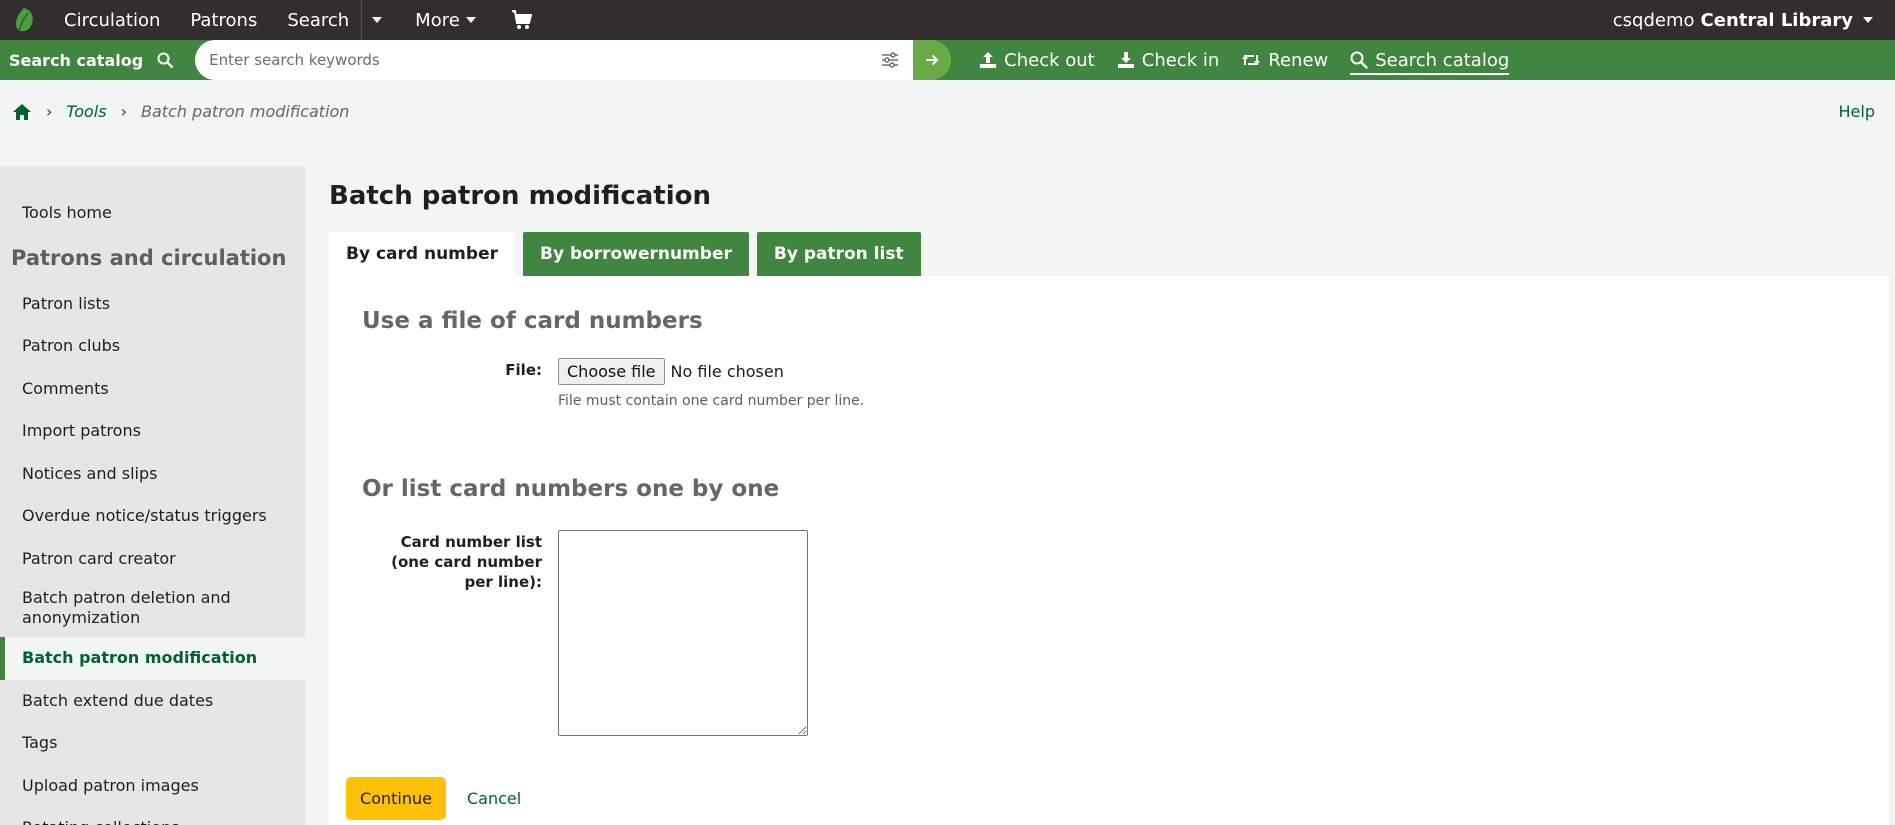  I want to click on sidebar-item-upload-patron-images: Upload patron images, so click(152, 786).